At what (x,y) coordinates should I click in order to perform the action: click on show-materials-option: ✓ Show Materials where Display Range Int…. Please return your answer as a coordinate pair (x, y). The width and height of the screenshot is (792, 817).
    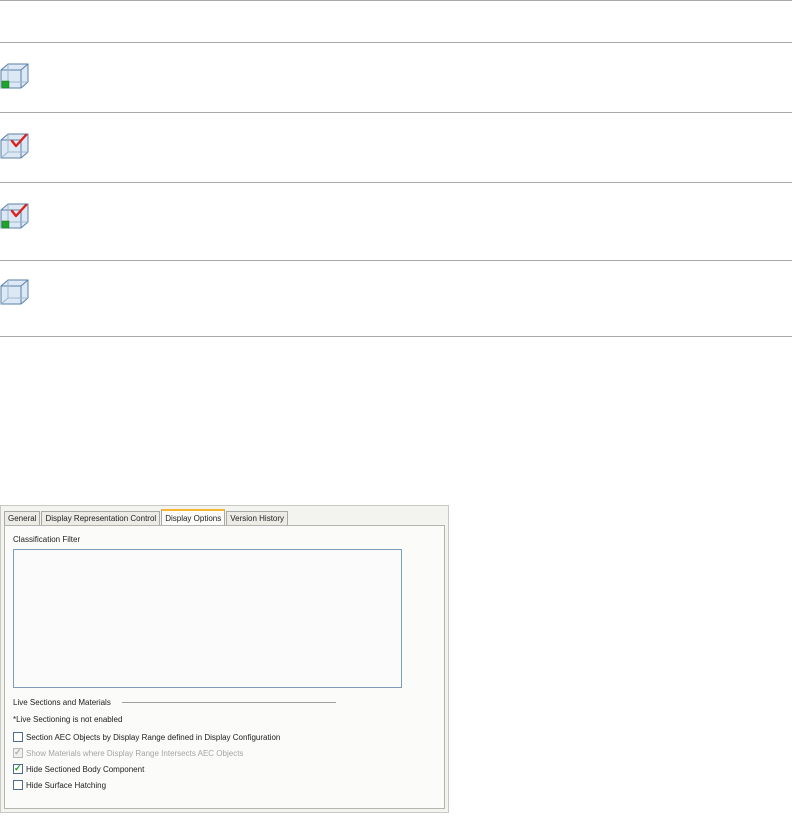
    Looking at the image, I should click on (128, 752).